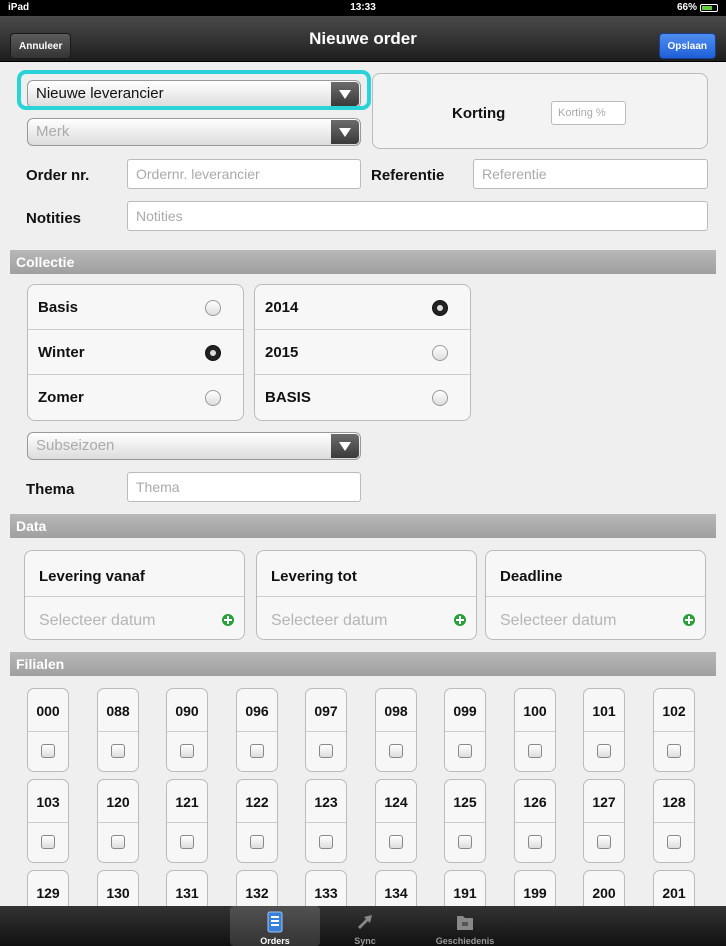 The width and height of the screenshot is (726, 946). Describe the element at coordinates (288, 397) in the screenshot. I see `option-label: BASIS` at that location.